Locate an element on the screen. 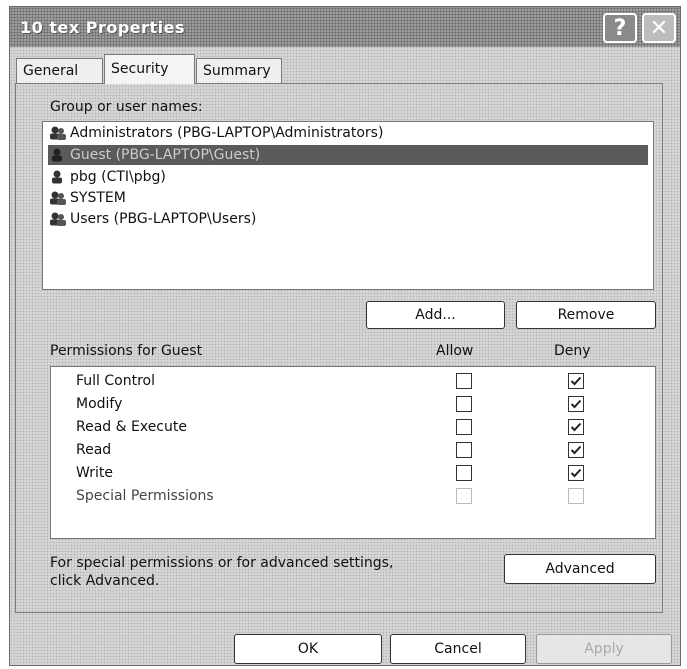  deny-header: Deny is located at coordinates (572, 351).